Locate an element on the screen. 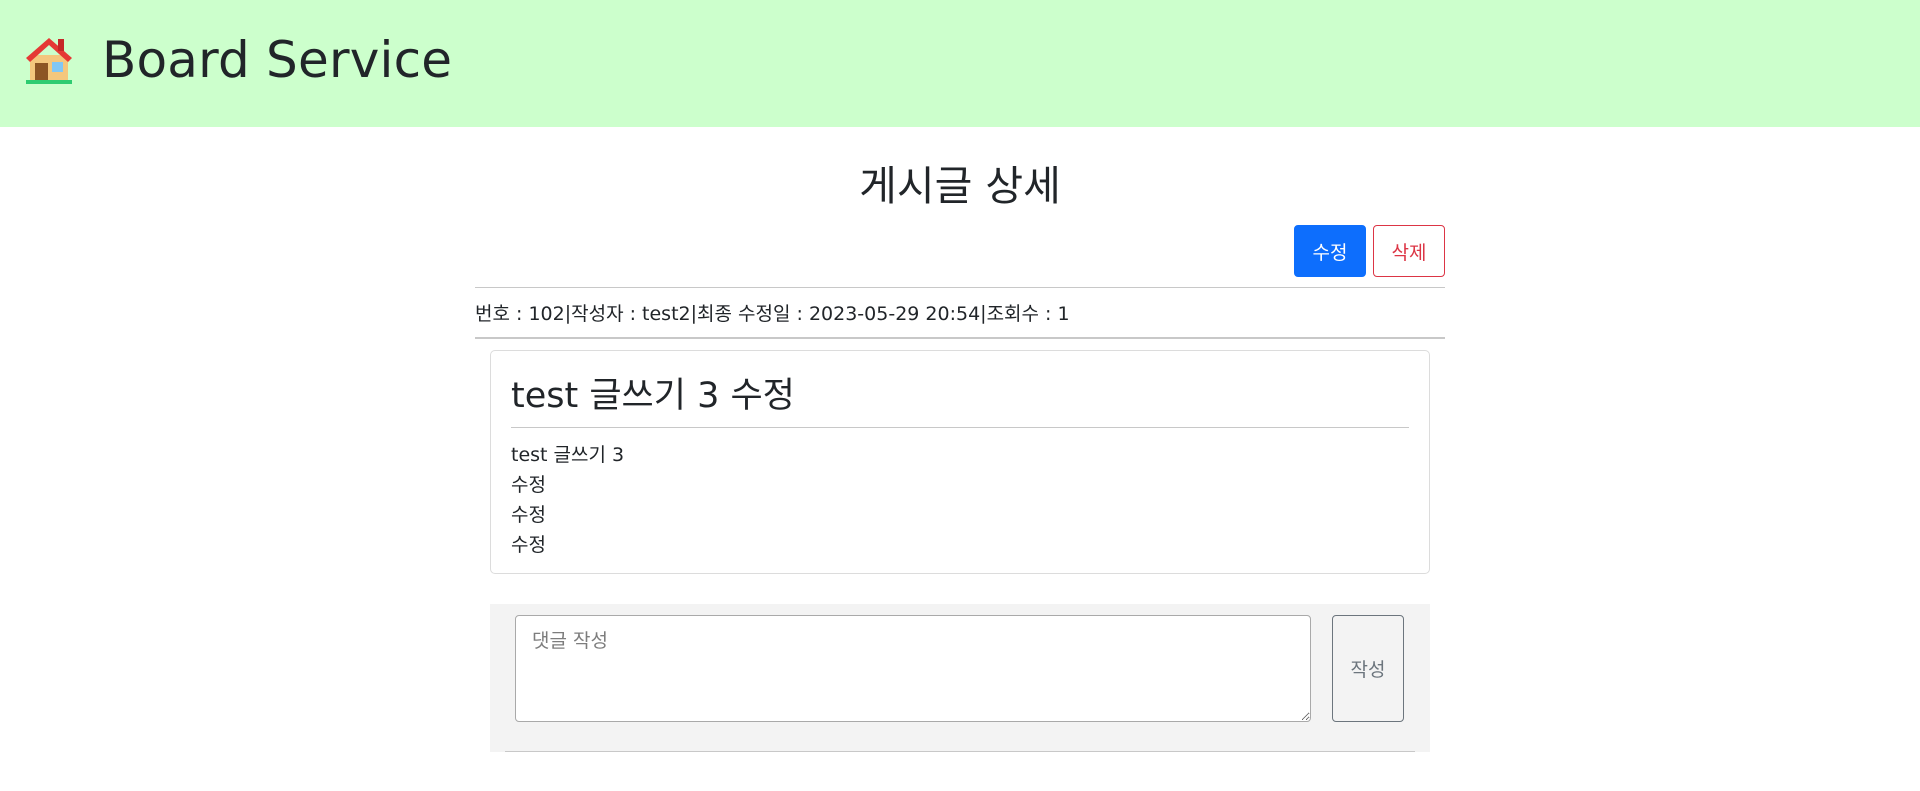 Image resolution: width=1920 pixels, height=791 pixels. brand-title: Board Service is located at coordinates (277, 60).